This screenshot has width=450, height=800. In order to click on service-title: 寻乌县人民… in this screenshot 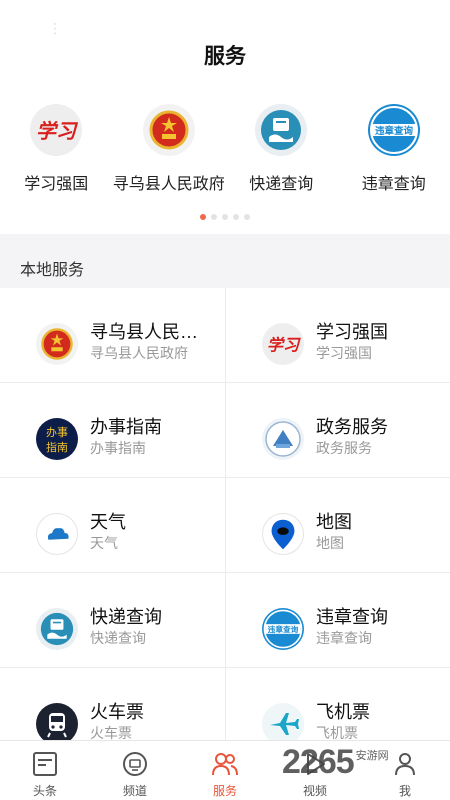, I will do `click(144, 332)`.